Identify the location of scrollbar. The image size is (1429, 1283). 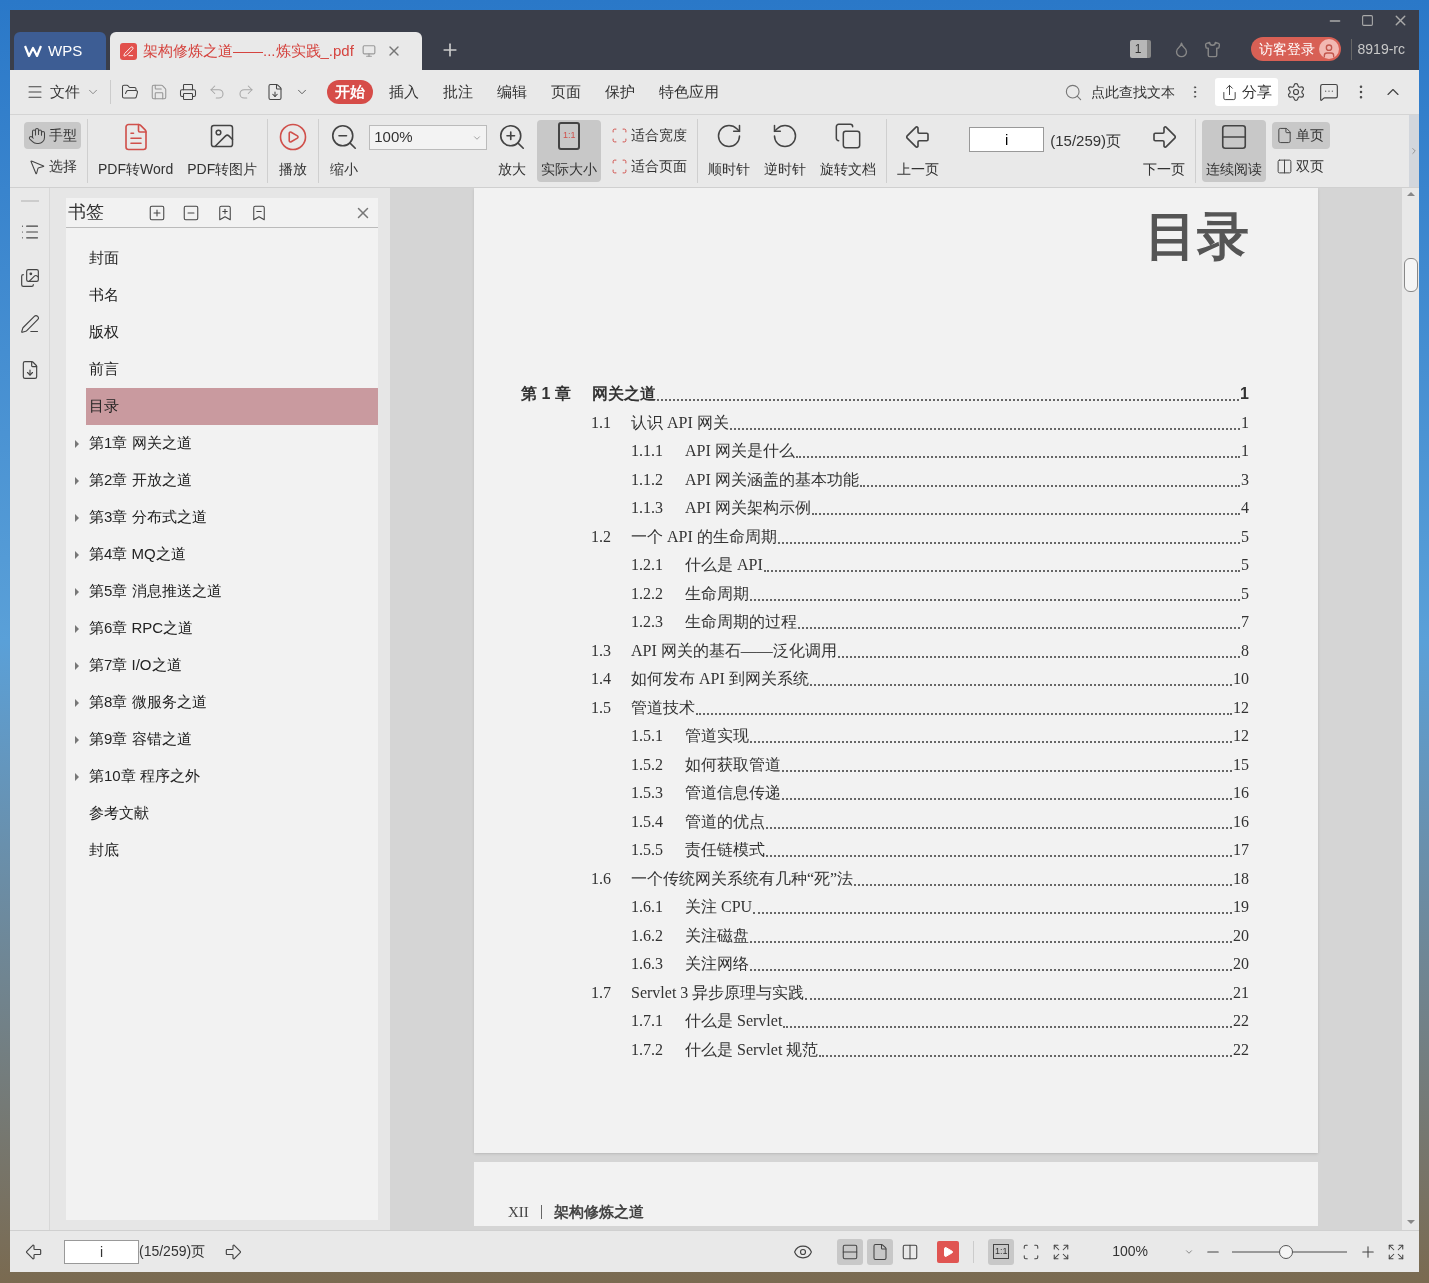
(1410, 709).